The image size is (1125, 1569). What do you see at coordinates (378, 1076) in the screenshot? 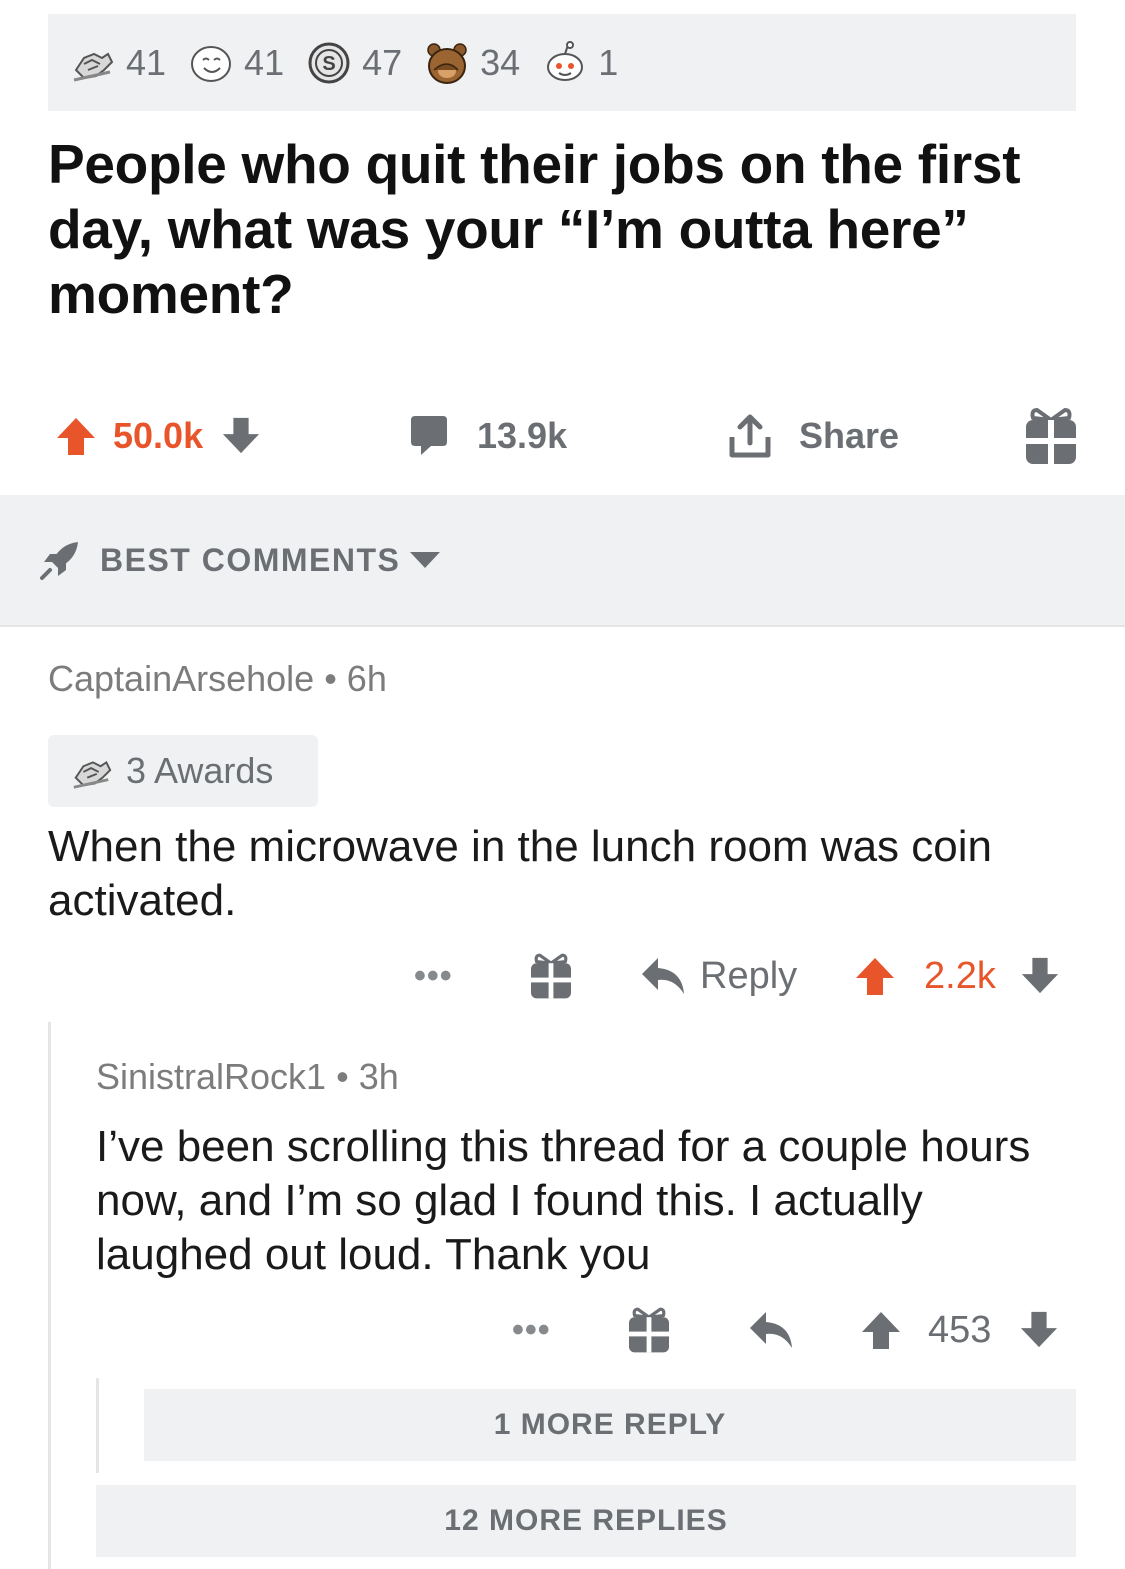
I see `comment-age: 3h` at bounding box center [378, 1076].